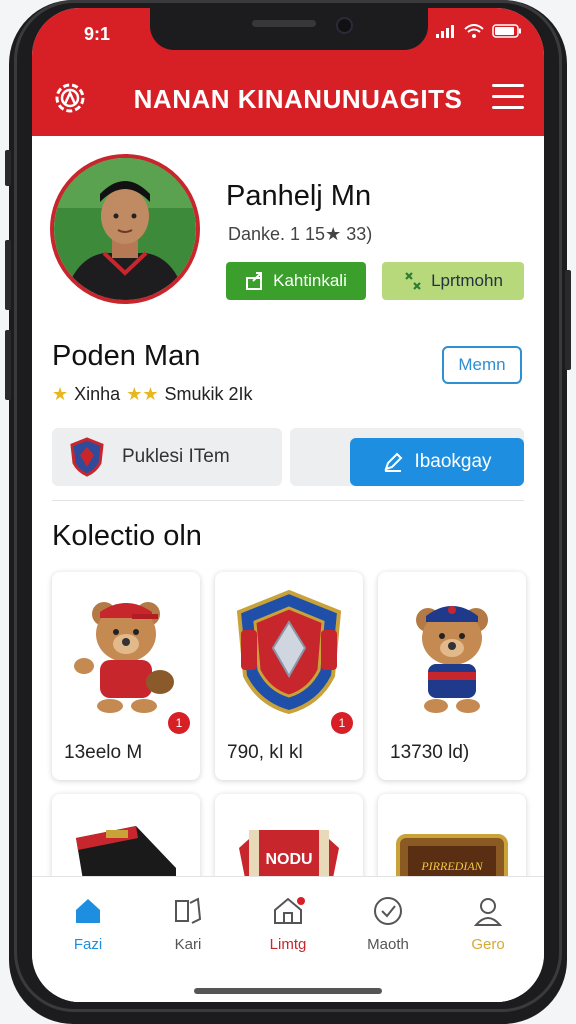  Describe the element at coordinates (299, 196) in the screenshot. I see `profile-name: Panhelj Mn` at that location.